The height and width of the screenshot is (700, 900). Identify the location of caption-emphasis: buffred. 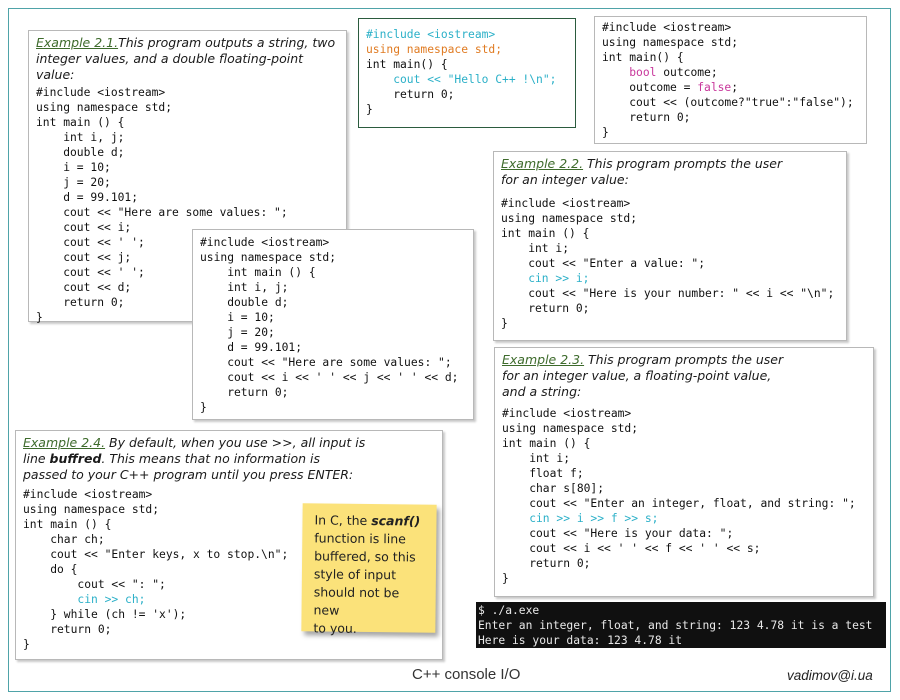
(75, 458).